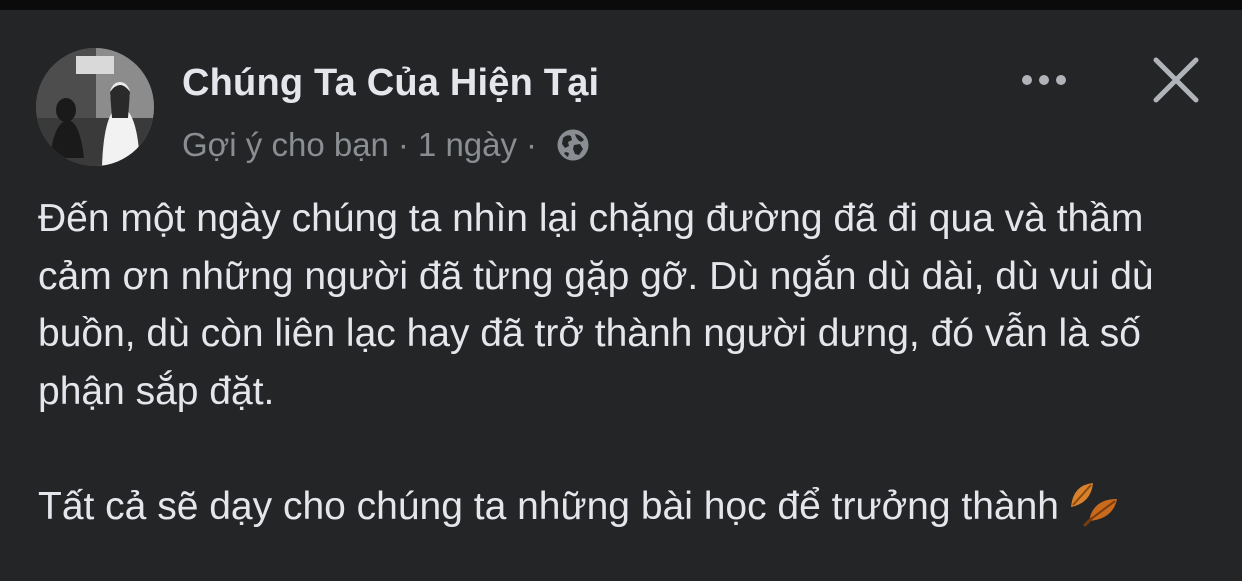 The height and width of the screenshot is (581, 1242). I want to click on post-meta: Gợi ý cho bạn · 1 ngày ·, so click(386, 145).